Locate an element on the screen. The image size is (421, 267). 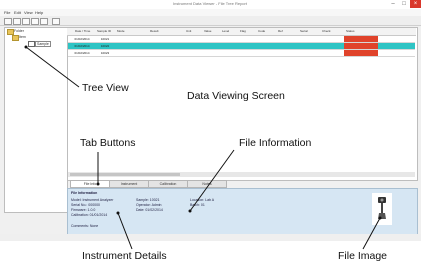
callout-instrument-details: Instrument Details is located at coordinates (124, 256).